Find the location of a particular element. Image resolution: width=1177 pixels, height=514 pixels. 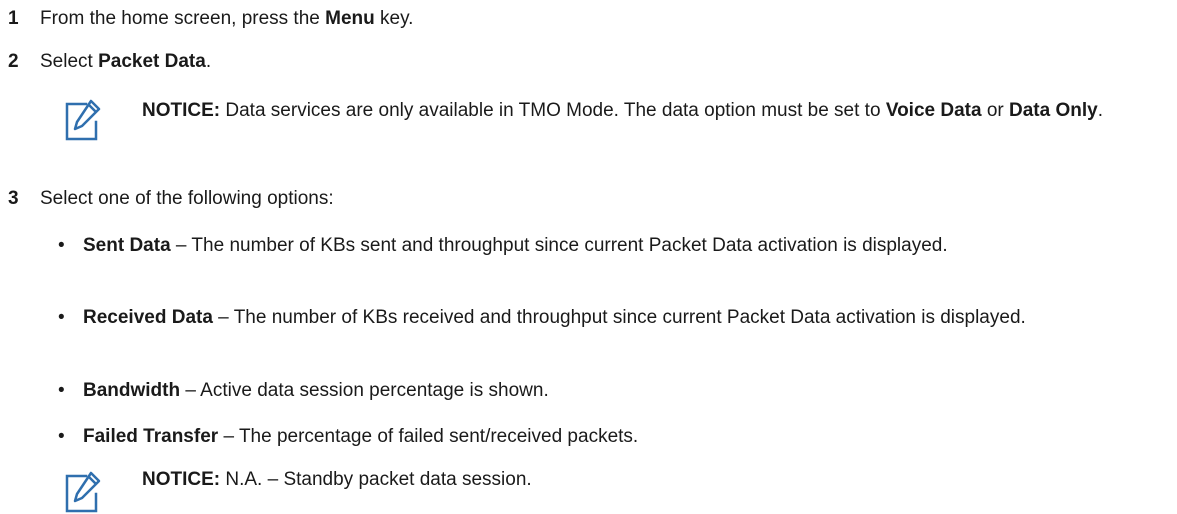

step-3: 3 Select one of the following options: is located at coordinates (171, 199).